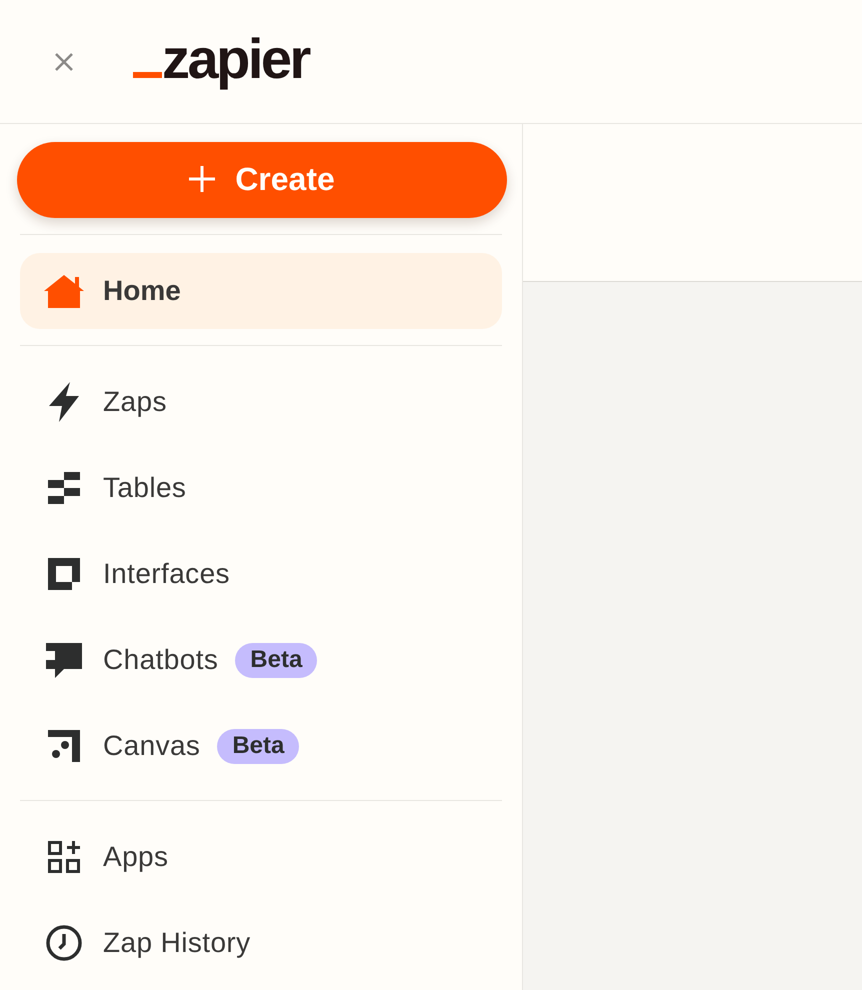 The height and width of the screenshot is (990, 862). I want to click on home-icon, so click(64, 291).